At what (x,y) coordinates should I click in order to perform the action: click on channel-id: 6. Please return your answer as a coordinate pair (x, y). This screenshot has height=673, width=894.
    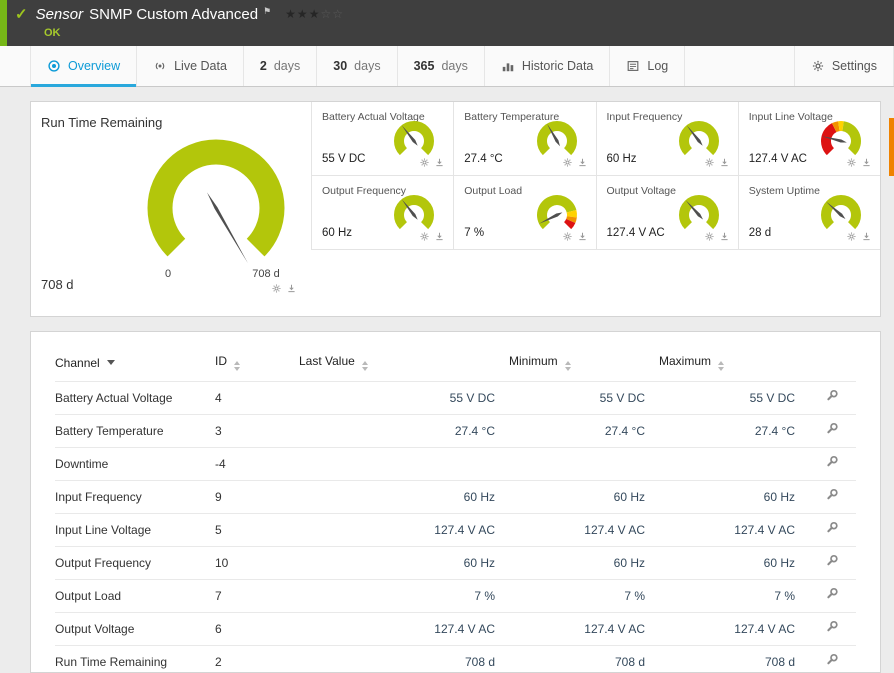
    Looking at the image, I should click on (257, 629).